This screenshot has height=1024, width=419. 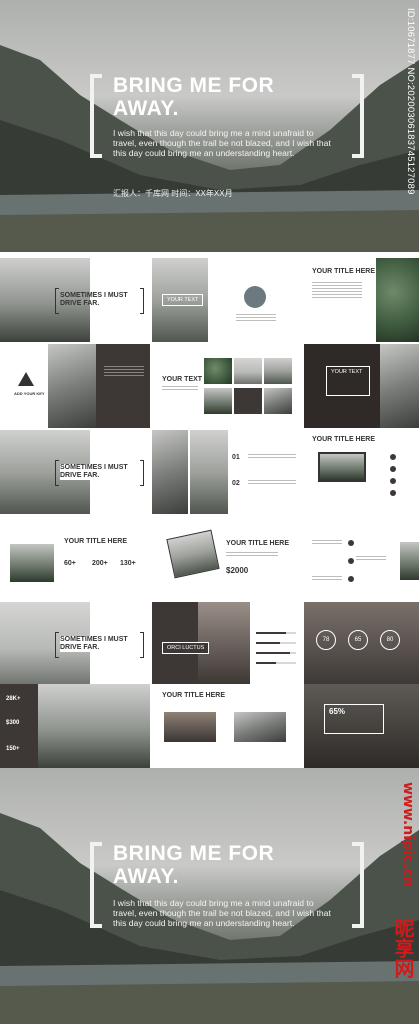 What do you see at coordinates (13, 723) in the screenshot?
I see `stat-value-2: $300` at bounding box center [13, 723].